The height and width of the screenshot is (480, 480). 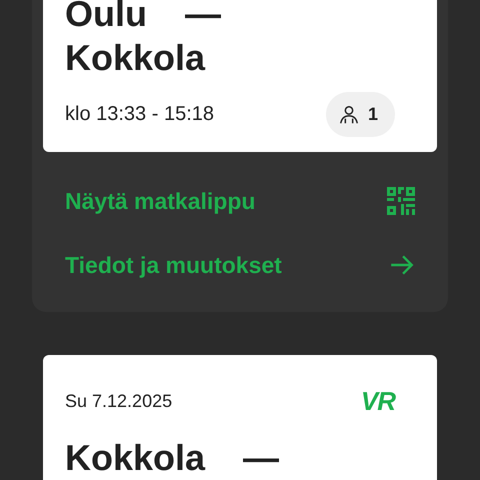 I want to click on trip-date: Su 7.12.2025, so click(x=118, y=401).